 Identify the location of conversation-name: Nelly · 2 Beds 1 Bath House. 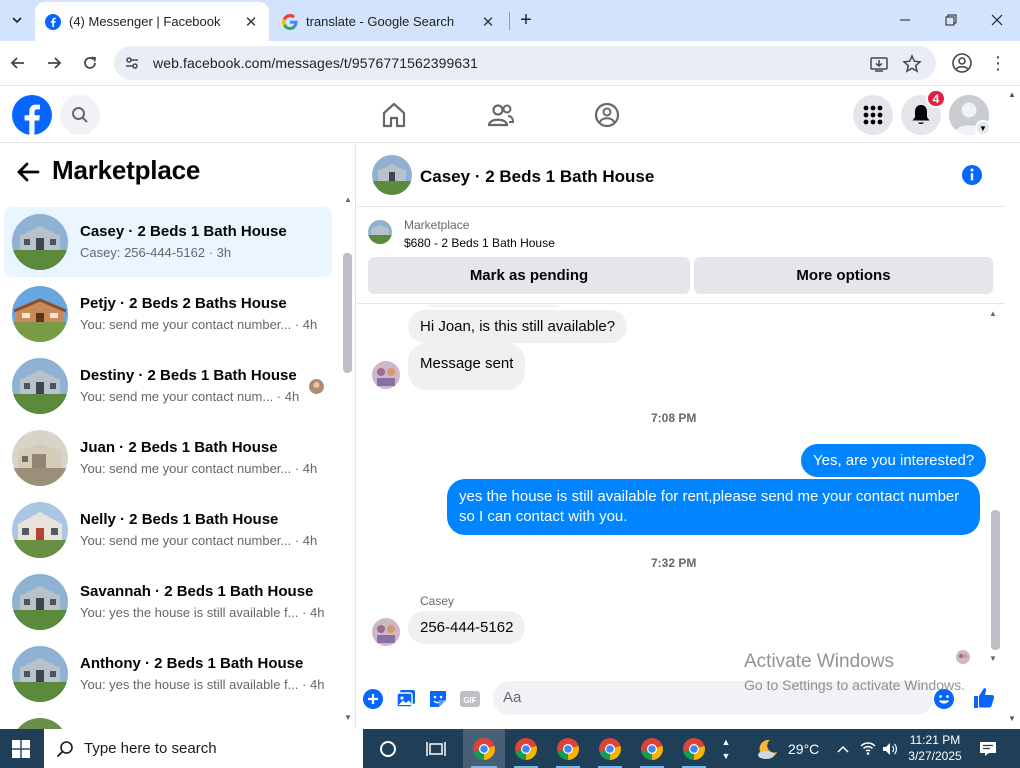
(179, 519).